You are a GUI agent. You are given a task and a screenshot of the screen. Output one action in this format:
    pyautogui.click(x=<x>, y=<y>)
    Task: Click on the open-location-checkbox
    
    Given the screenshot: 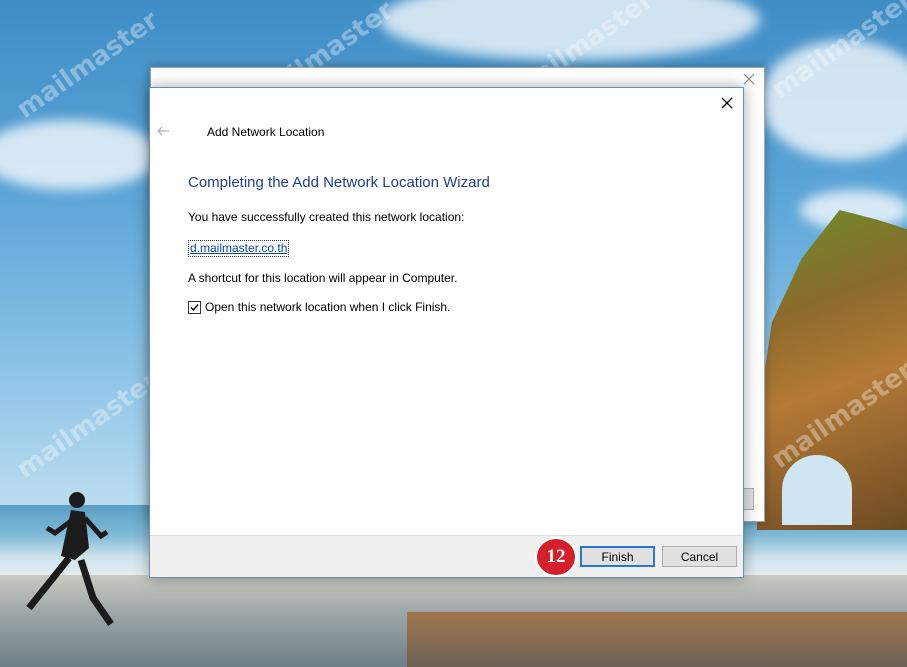 What is the action you would take?
    pyautogui.click(x=194, y=307)
    